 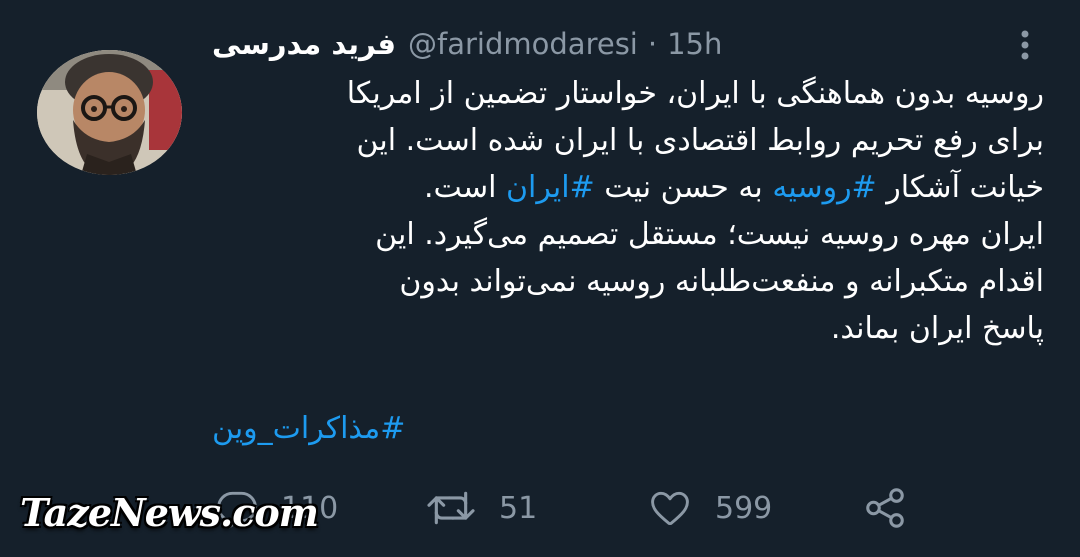 I want to click on like-icon, so click(x=670, y=508).